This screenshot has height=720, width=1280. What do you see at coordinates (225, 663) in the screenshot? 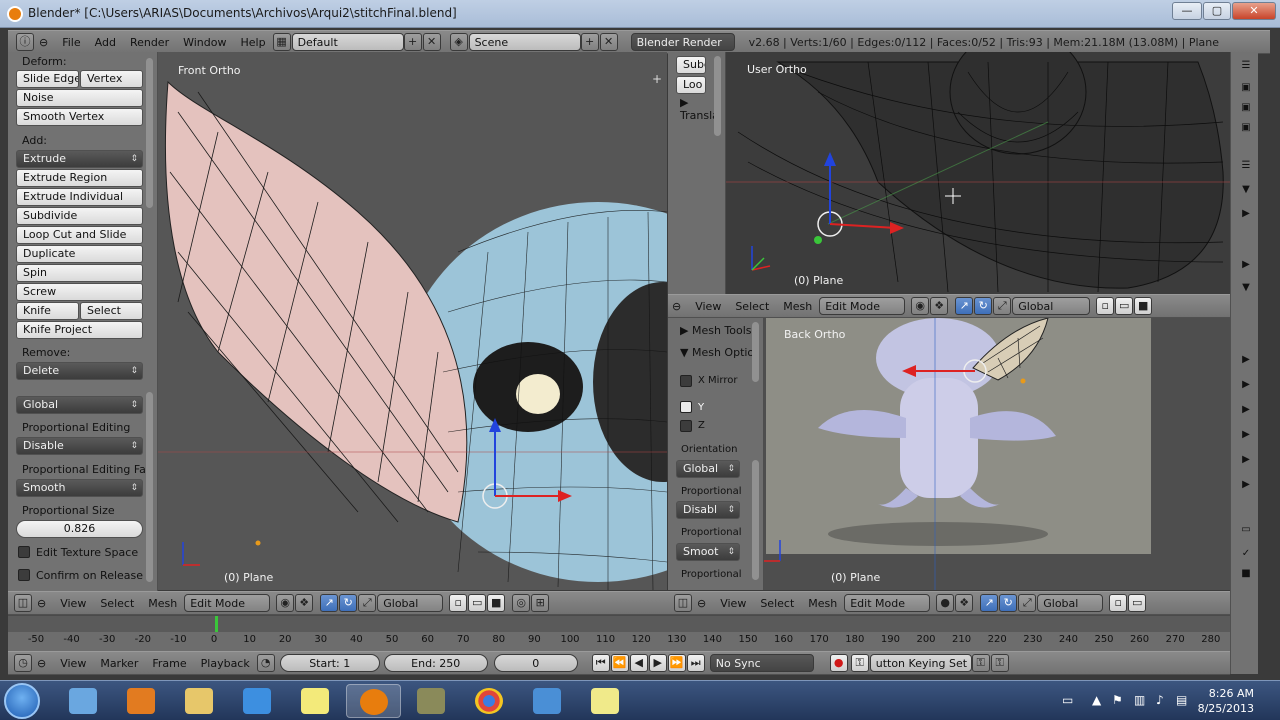
I see `timeline-playback-menu: Playback` at bounding box center [225, 663].